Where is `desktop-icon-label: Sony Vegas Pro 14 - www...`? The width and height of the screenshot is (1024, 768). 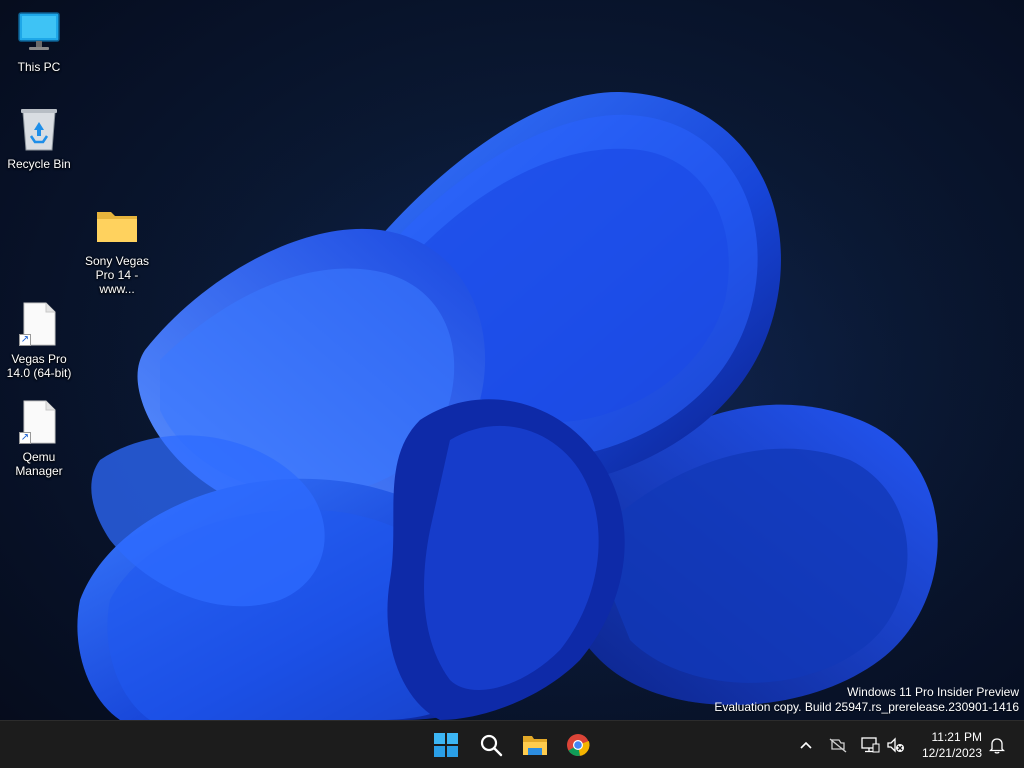 desktop-icon-label: Sony Vegas Pro 14 - www... is located at coordinates (117, 275).